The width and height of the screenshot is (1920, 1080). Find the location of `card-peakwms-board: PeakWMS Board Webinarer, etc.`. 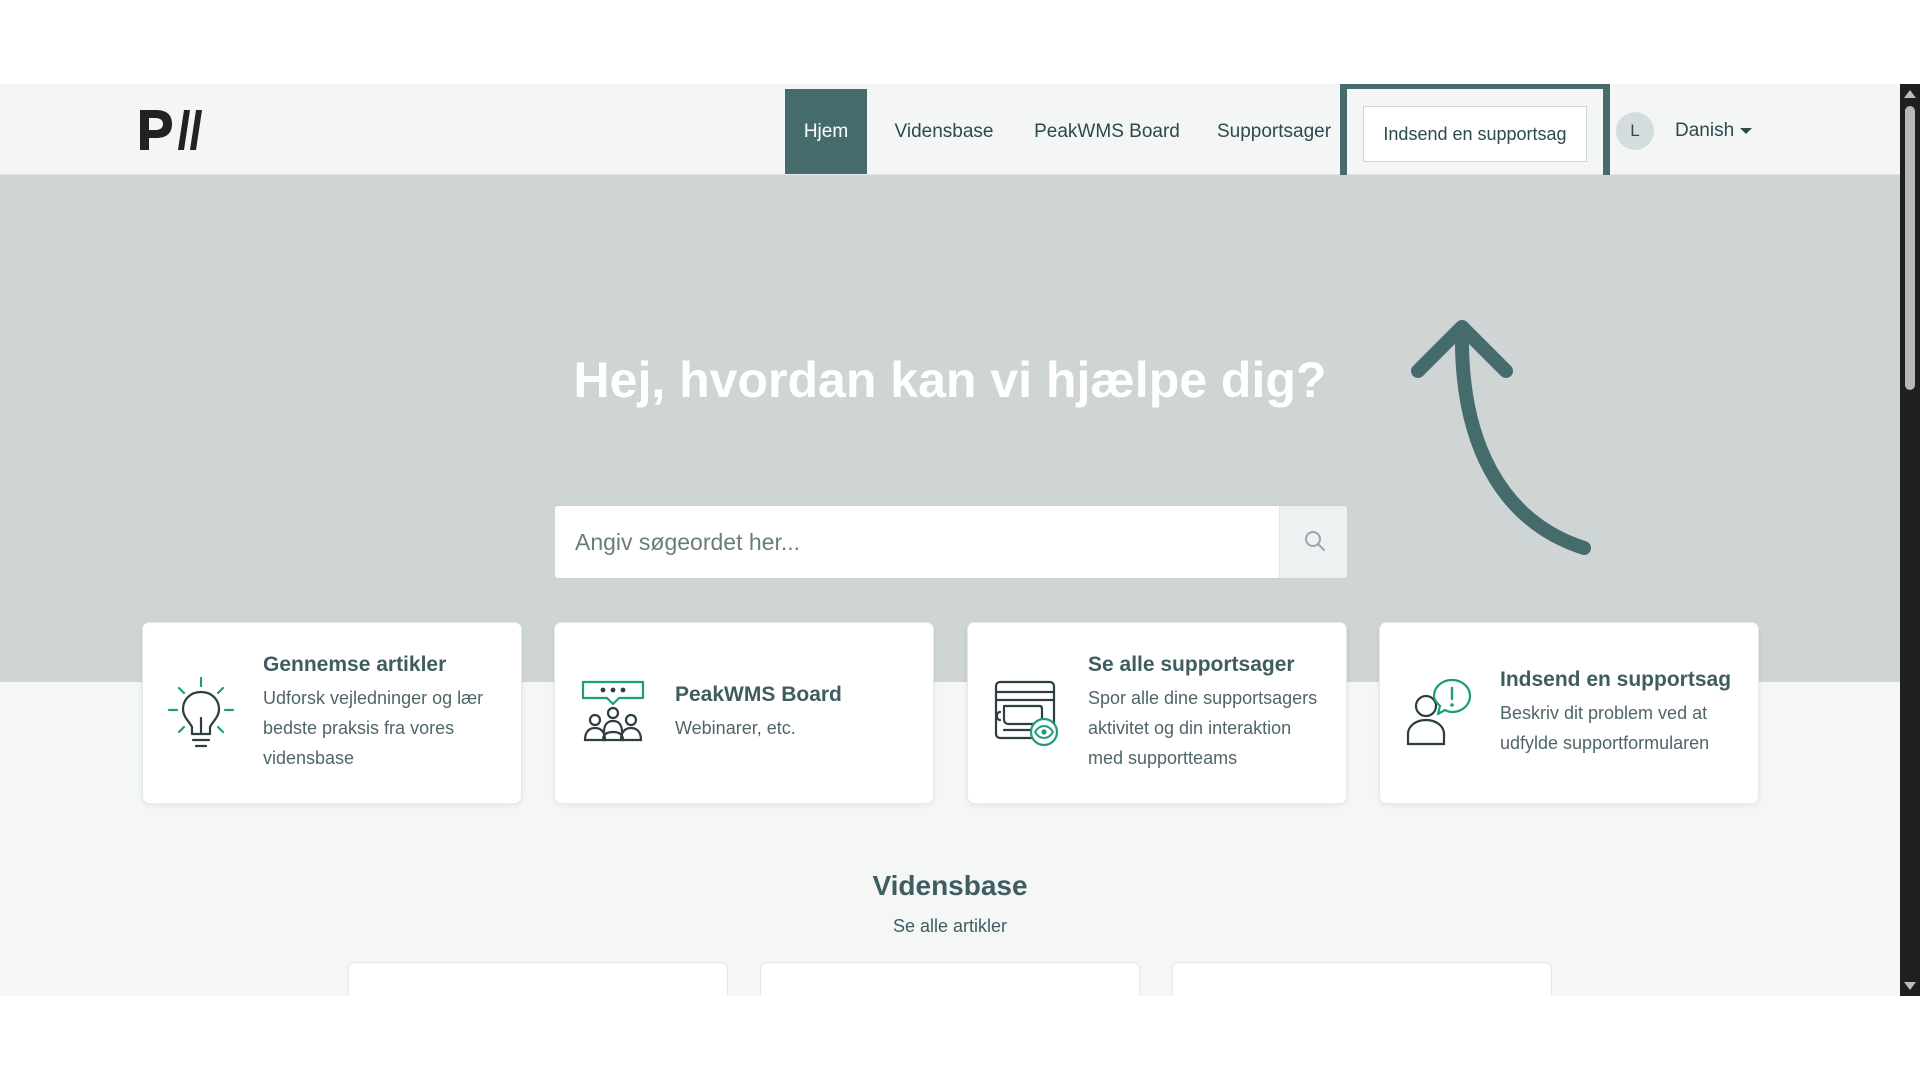

card-peakwms-board: PeakWMS Board Webinarer, etc. is located at coordinates (744, 713).